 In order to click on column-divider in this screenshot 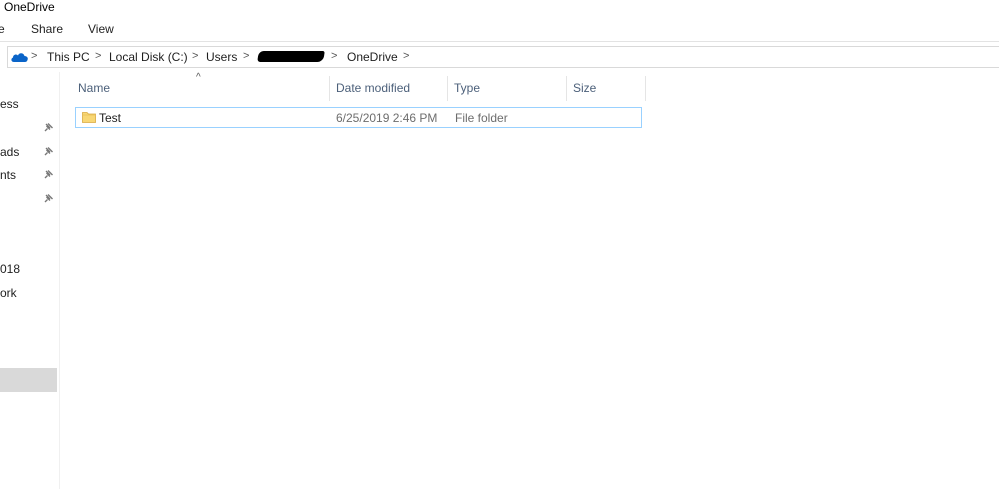, I will do `click(645, 88)`.